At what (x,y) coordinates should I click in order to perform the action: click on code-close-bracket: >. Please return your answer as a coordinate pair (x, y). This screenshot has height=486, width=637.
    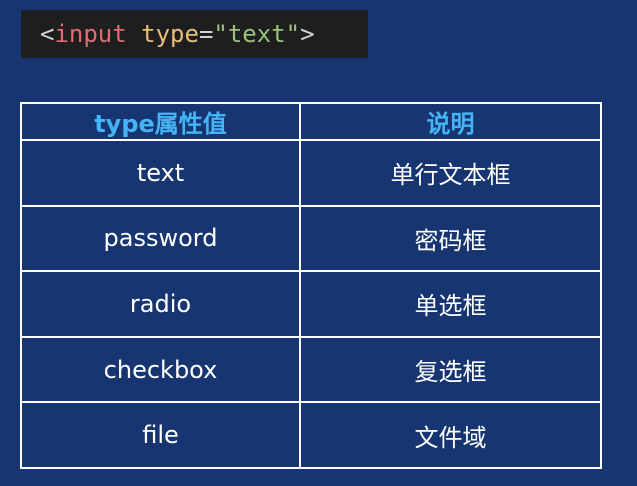
    Looking at the image, I should click on (307, 34).